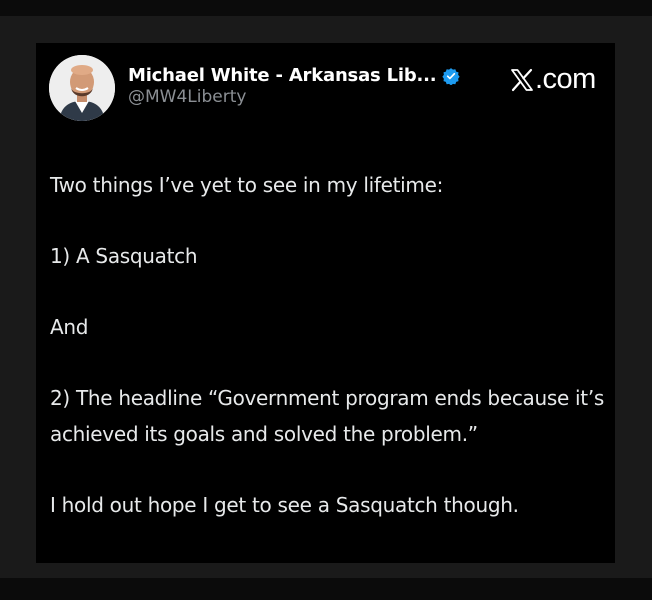  What do you see at coordinates (326, 589) in the screenshot?
I see `bottom-letterbox` at bounding box center [326, 589].